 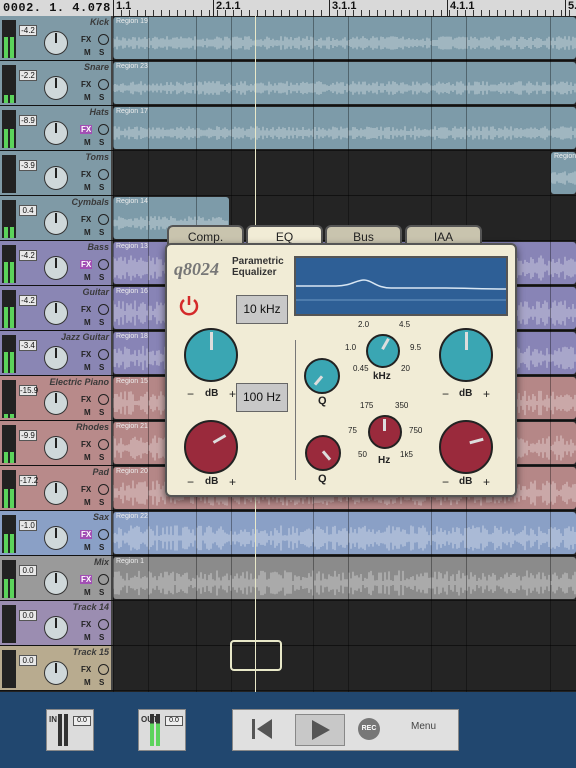 I want to click on audio-region: Region 22, so click(x=344, y=533).